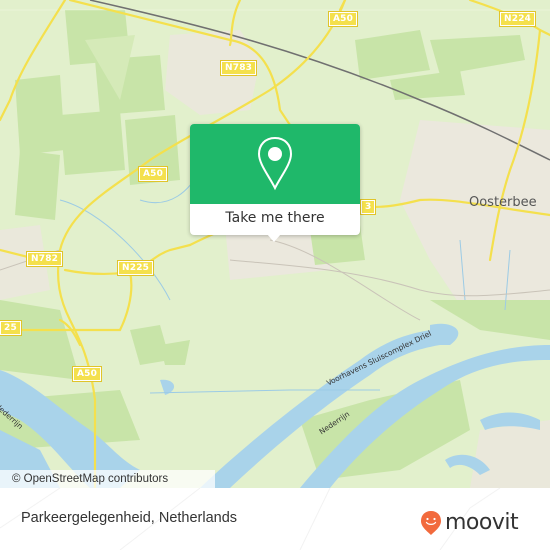 Image resolution: width=550 pixels, height=550 pixels. What do you see at coordinates (517, 19) in the screenshot?
I see `road-shield-n224: N224` at bounding box center [517, 19].